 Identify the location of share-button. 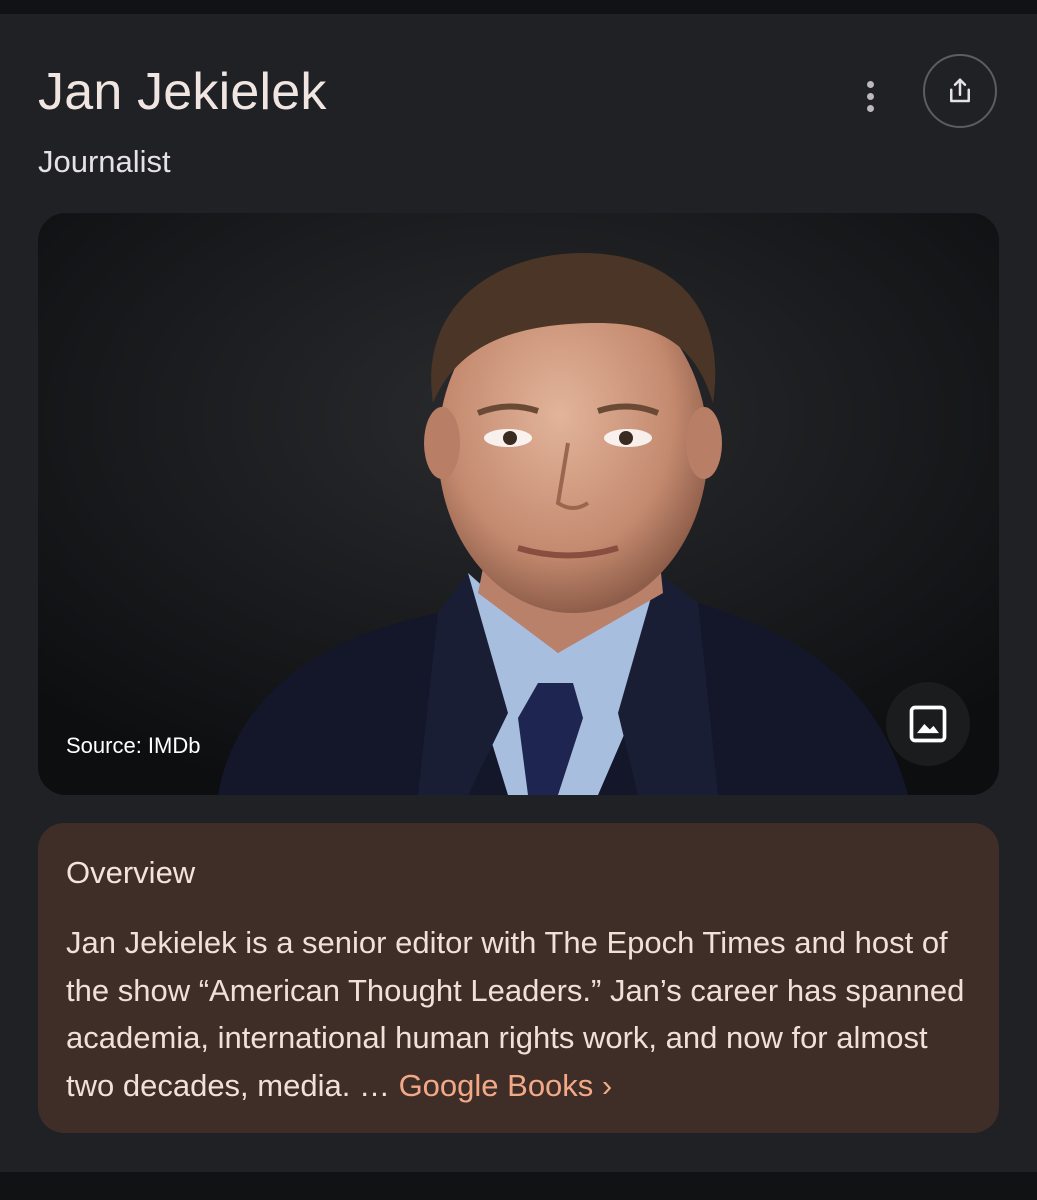
(960, 91).